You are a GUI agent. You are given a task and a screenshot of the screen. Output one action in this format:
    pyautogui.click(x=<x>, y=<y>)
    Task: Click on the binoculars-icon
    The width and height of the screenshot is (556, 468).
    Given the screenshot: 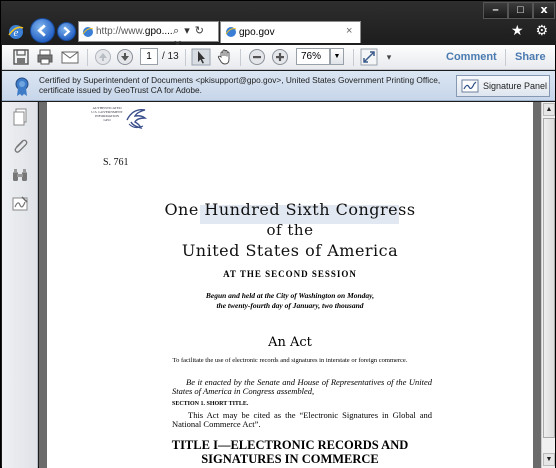 What is the action you would take?
    pyautogui.click(x=20, y=175)
    